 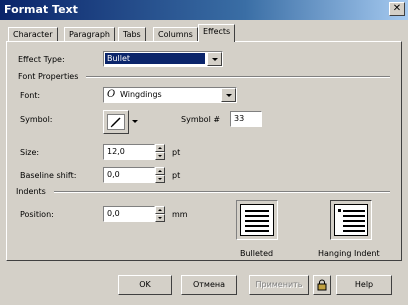 I want to click on baseline-shift-spinner, so click(x=160, y=175).